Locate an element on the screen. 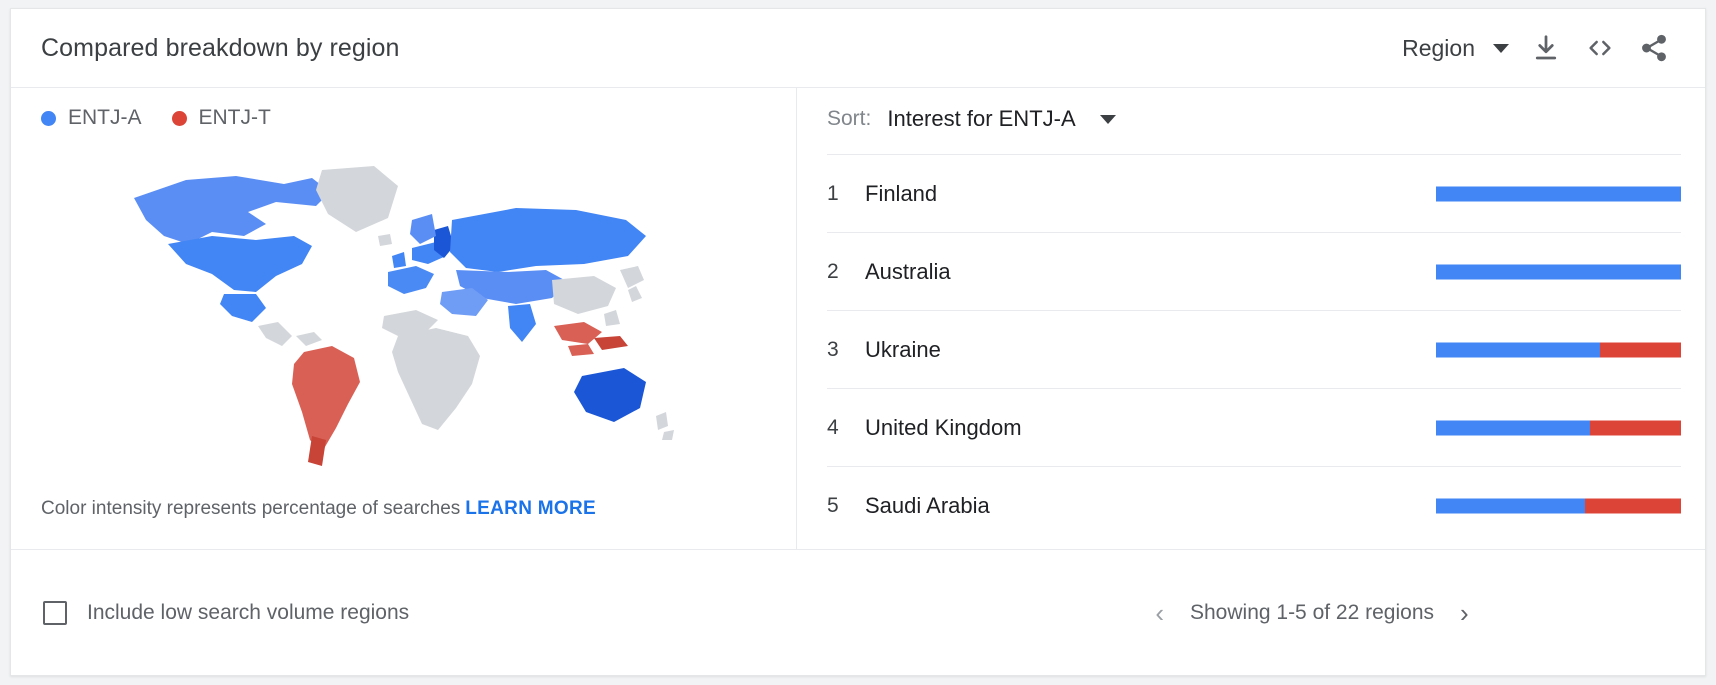  table-row: 5 Saudi Arabia is located at coordinates (1254, 505).